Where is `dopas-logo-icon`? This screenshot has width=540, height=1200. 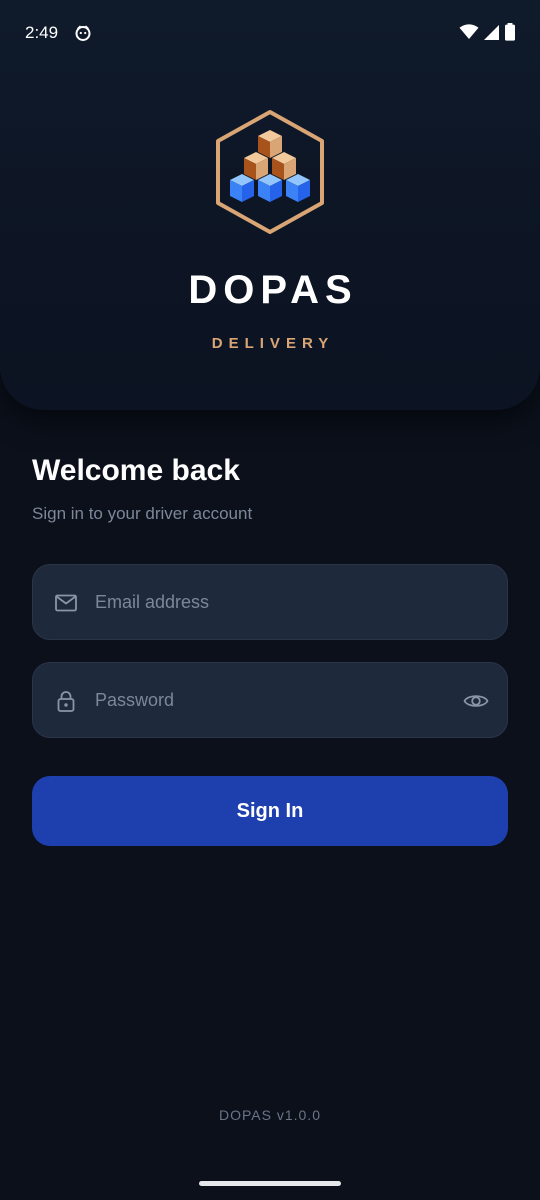
dopas-logo-icon is located at coordinates (270, 172).